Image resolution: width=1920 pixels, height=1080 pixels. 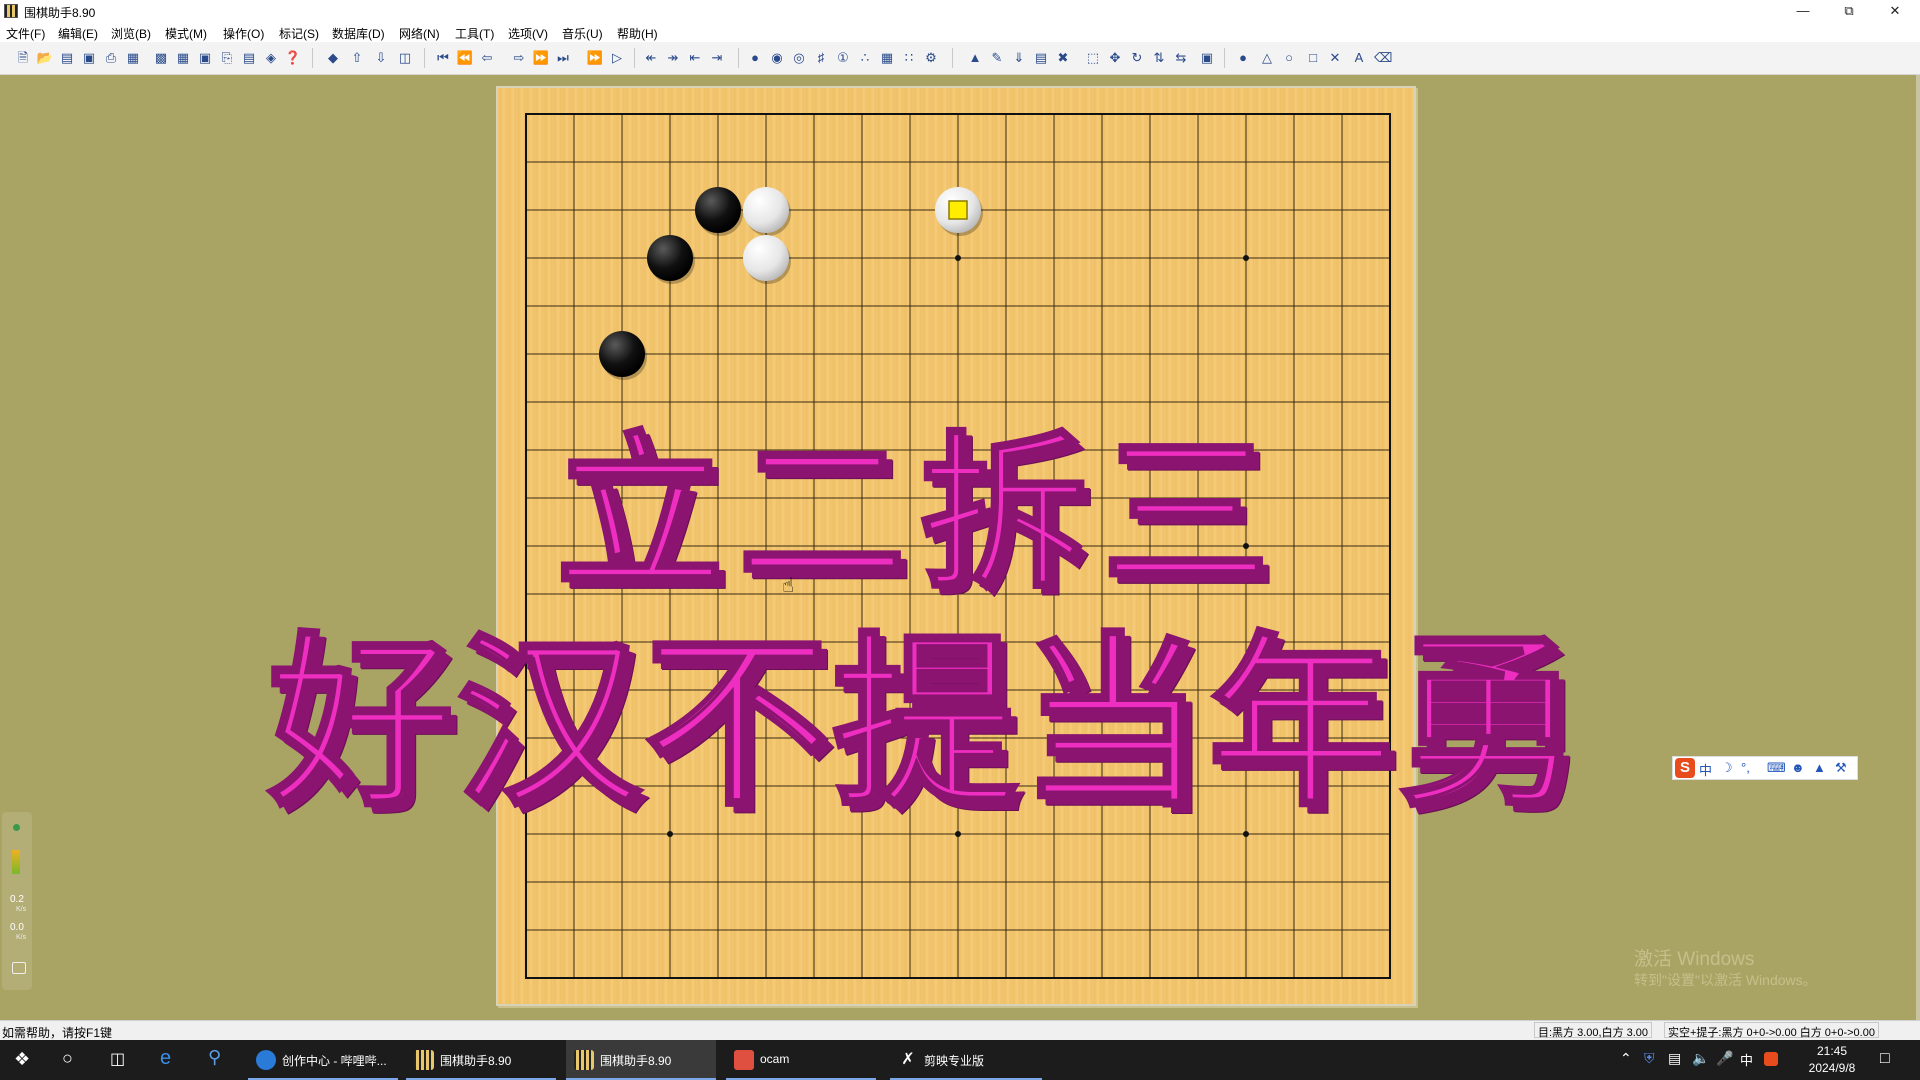 What do you see at coordinates (183, 58) in the screenshot?
I see `grid-view-icon: ▦` at bounding box center [183, 58].